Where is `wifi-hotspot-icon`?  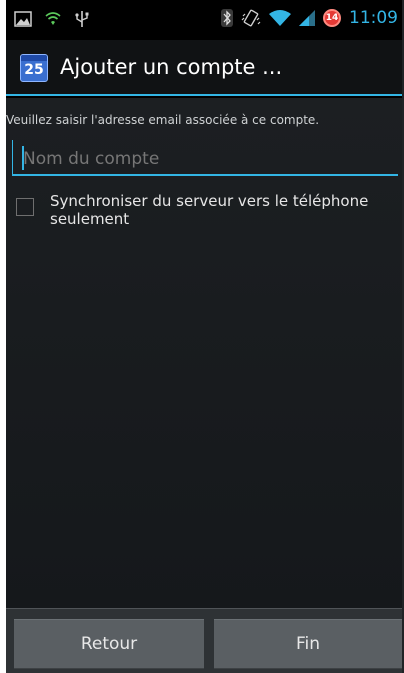 wifi-hotspot-icon is located at coordinates (53, 18).